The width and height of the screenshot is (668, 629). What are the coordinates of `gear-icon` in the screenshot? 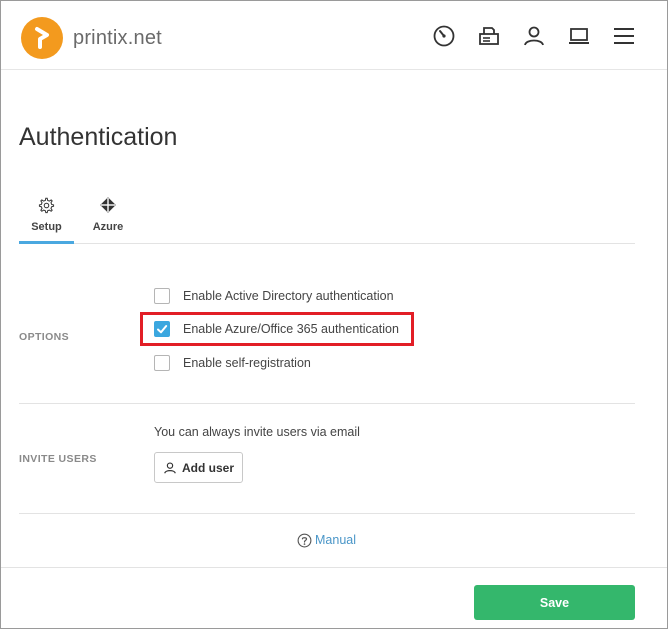 It's located at (46, 205).